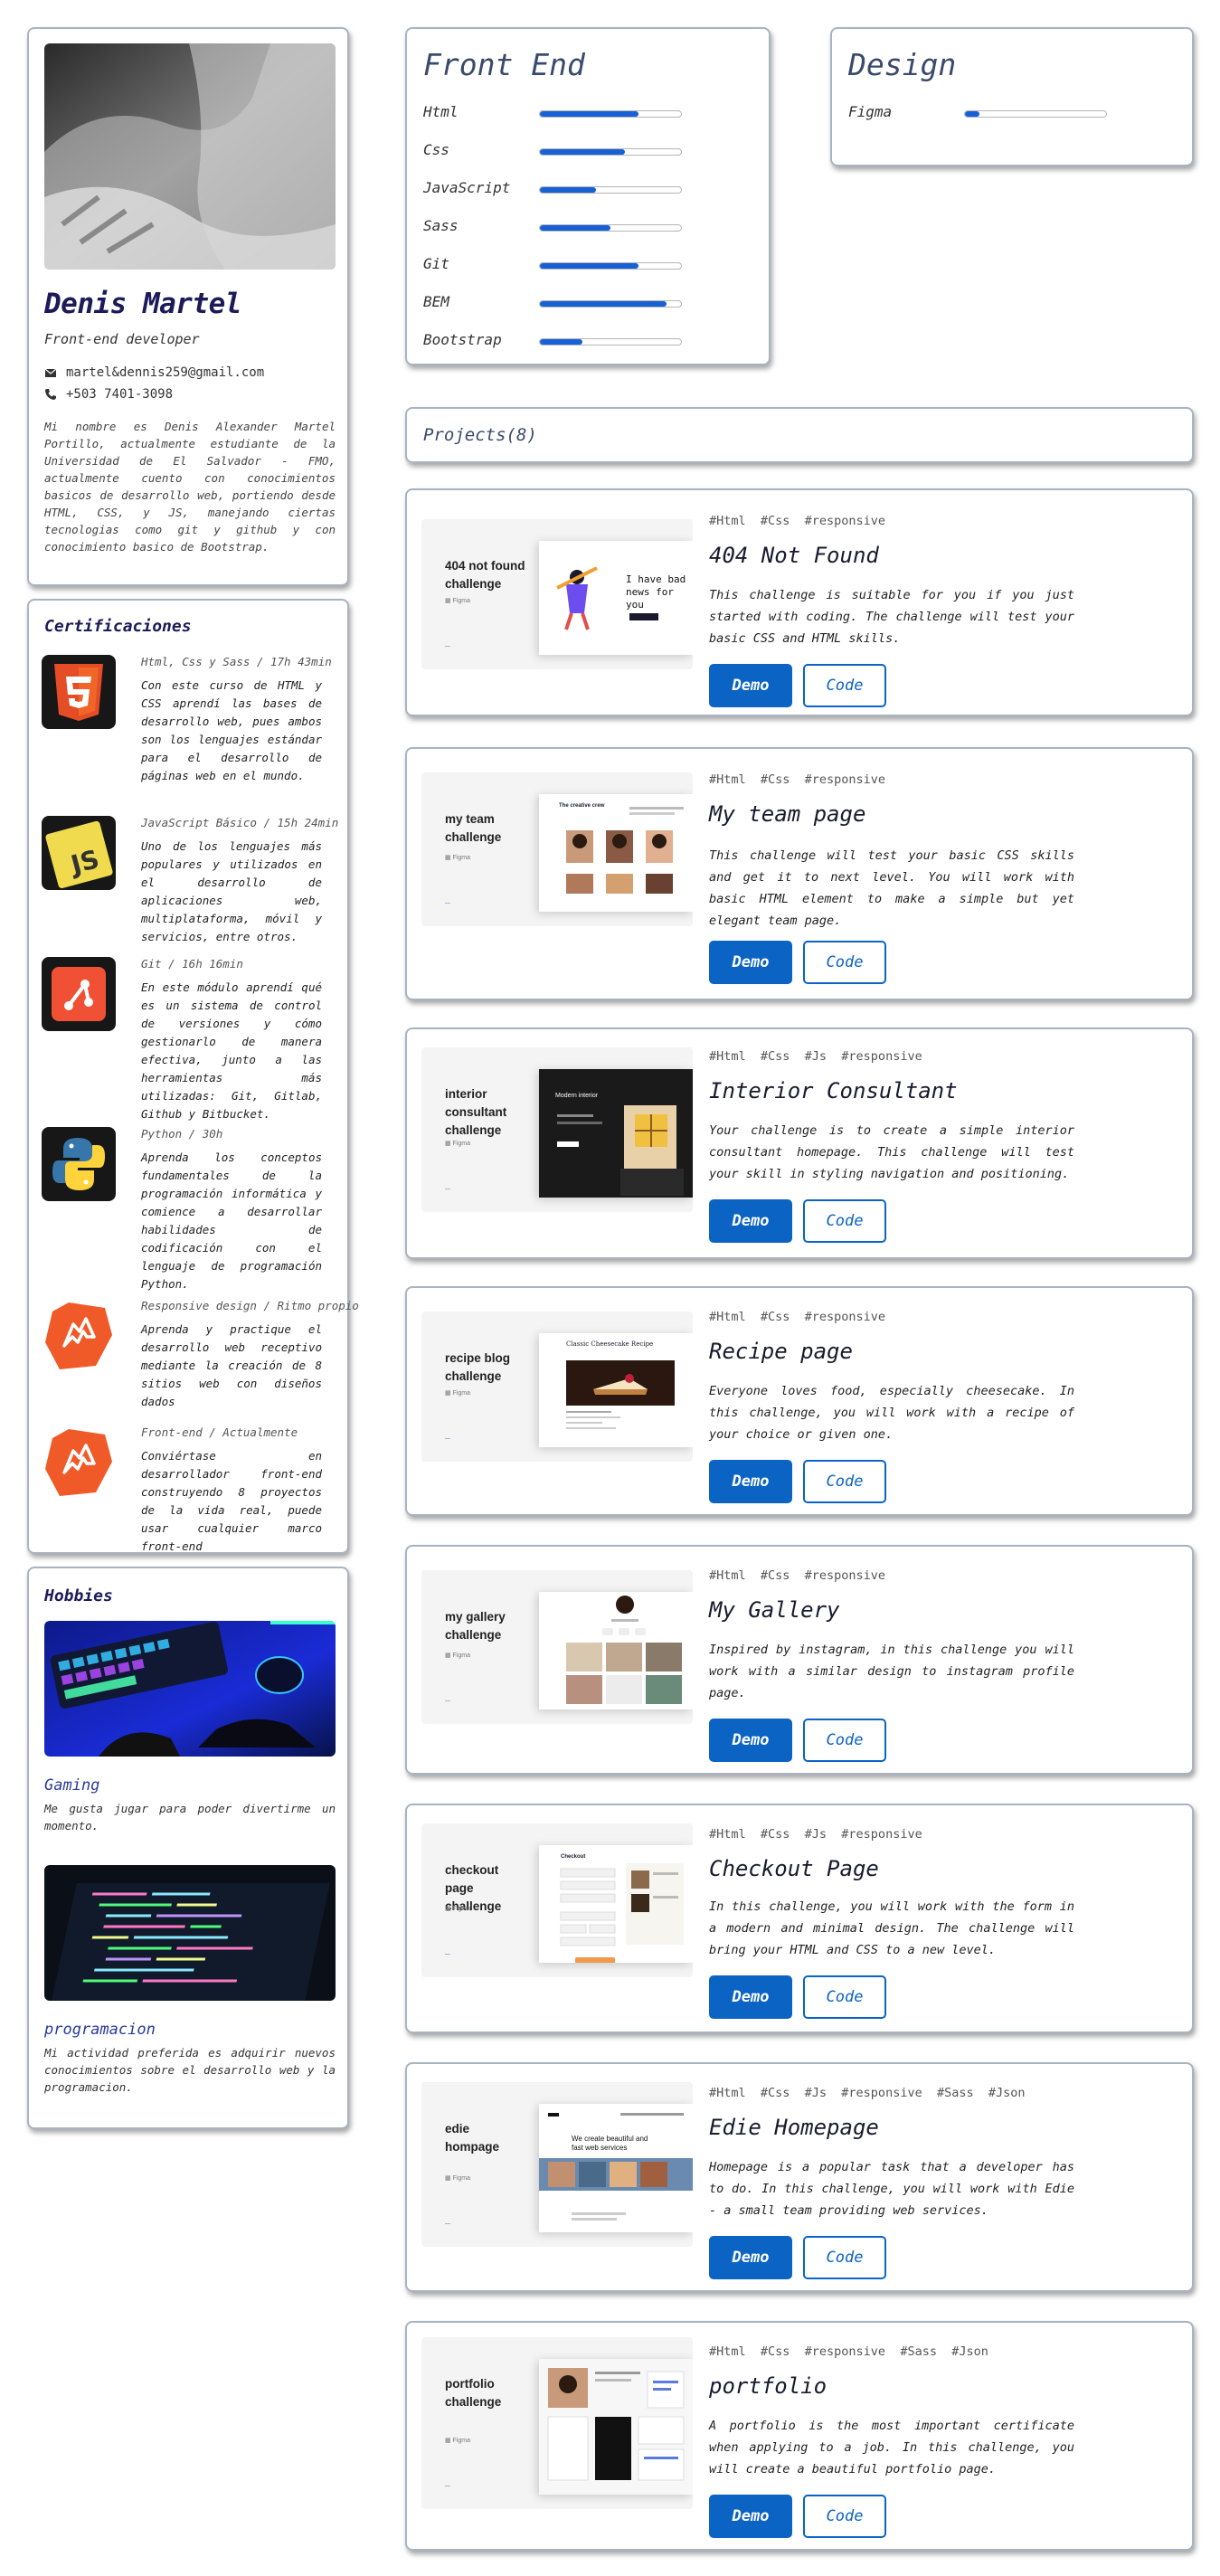  Describe the element at coordinates (475, 1626) in the screenshot. I see `thumbnail-label: my gallery challenge` at that location.